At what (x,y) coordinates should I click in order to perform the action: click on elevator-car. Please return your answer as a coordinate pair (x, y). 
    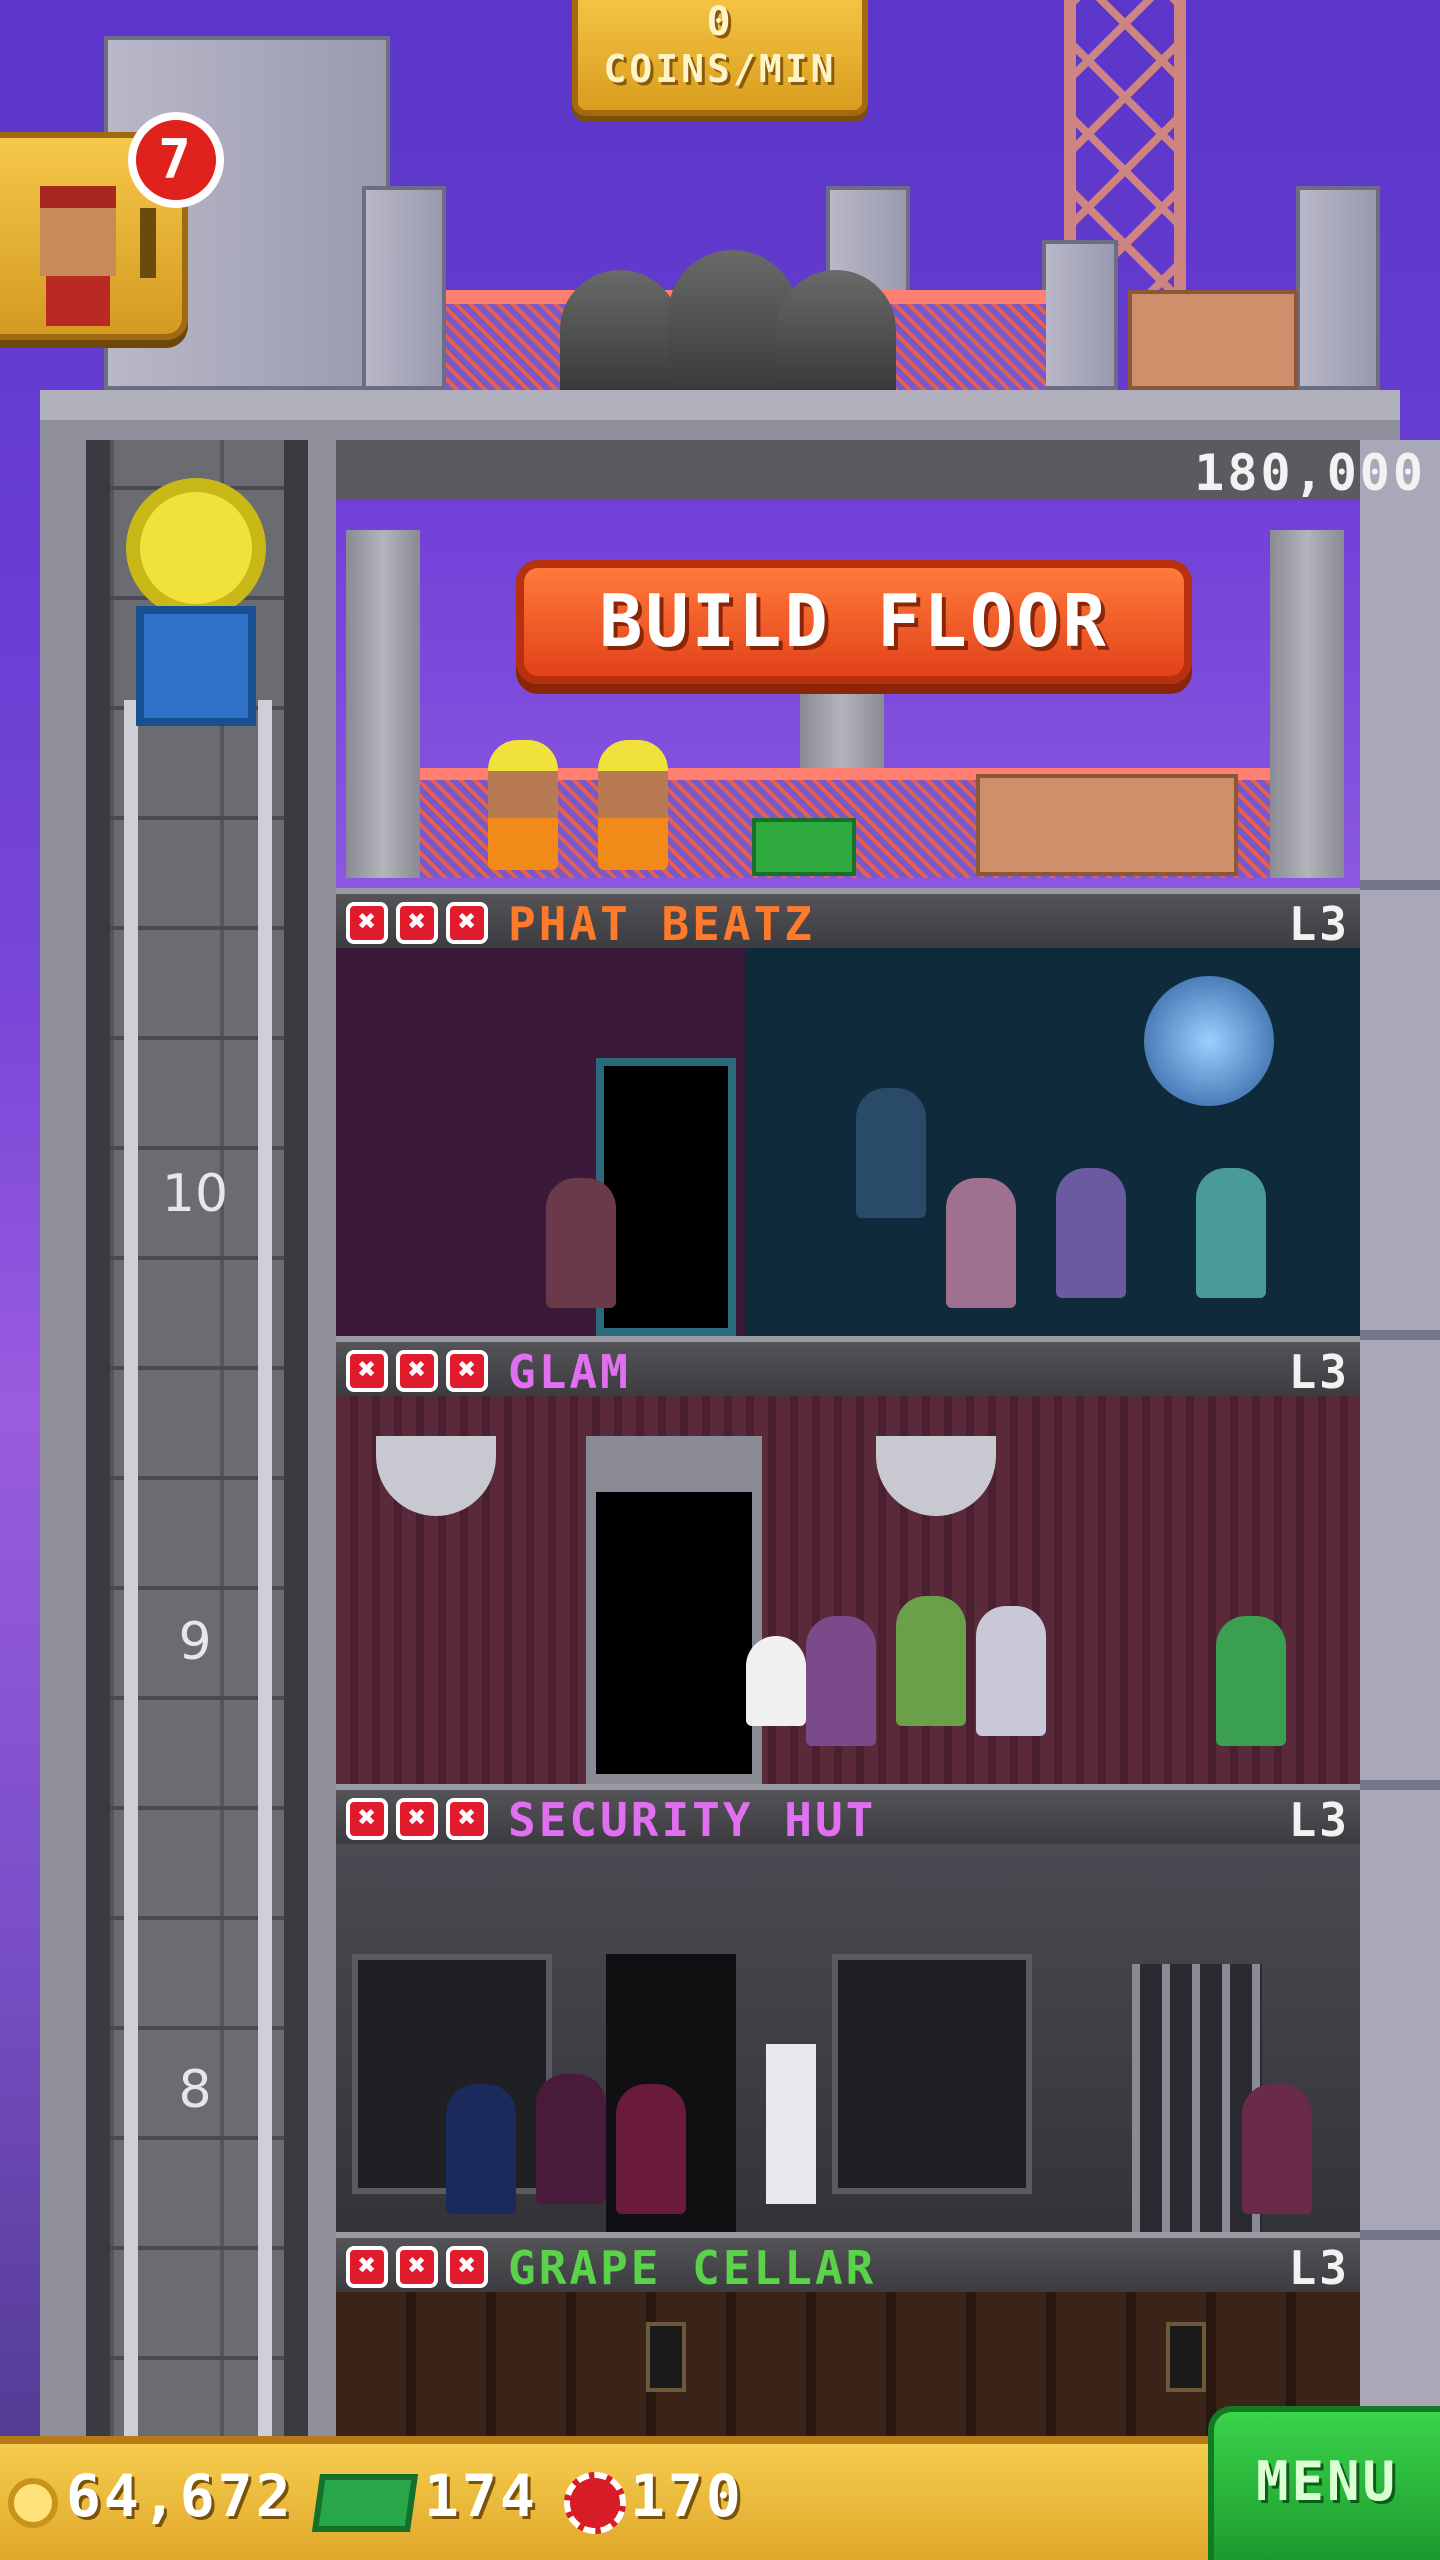
    Looking at the image, I should click on (196, 666).